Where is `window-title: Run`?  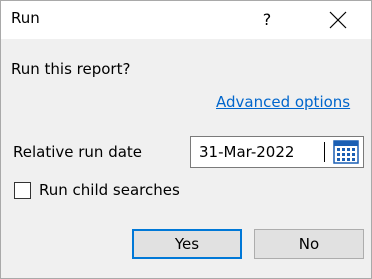 window-title: Run is located at coordinates (25, 18).